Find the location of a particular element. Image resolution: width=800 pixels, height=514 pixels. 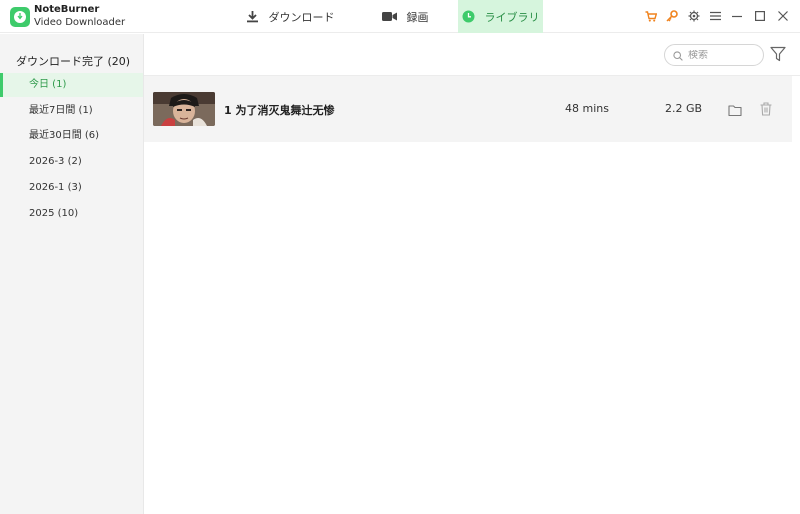

tab-record-label: 録画 is located at coordinates (417, 17).